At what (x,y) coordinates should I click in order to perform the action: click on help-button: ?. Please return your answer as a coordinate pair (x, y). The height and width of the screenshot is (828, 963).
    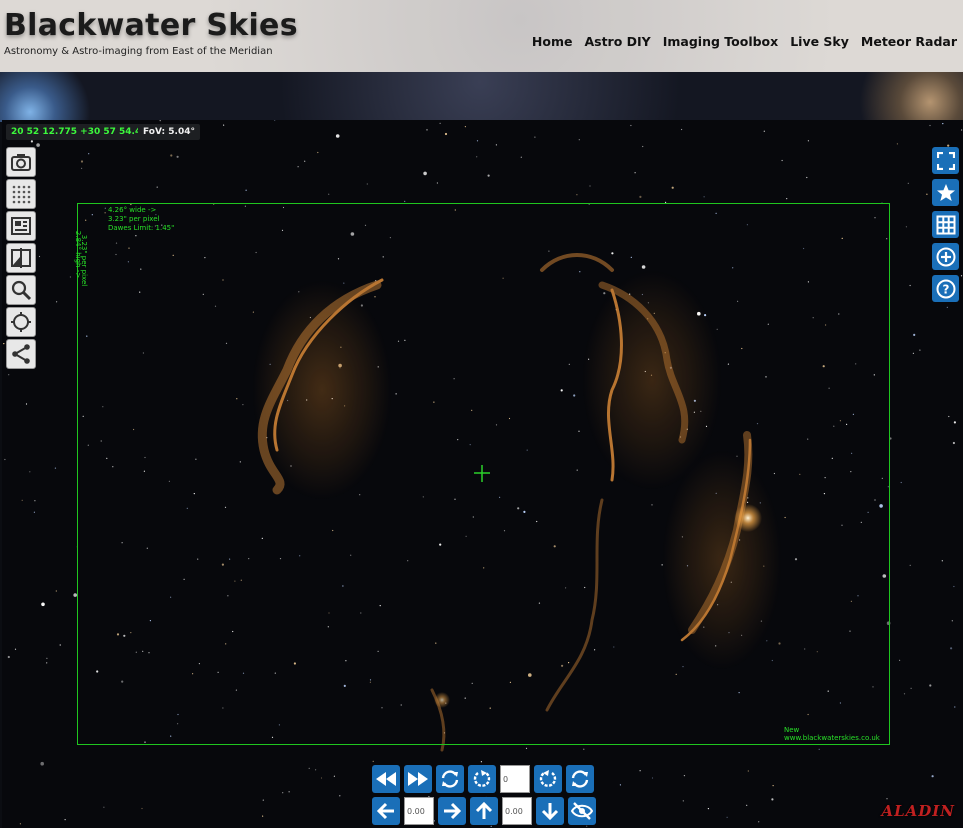
    Looking at the image, I should click on (945, 288).